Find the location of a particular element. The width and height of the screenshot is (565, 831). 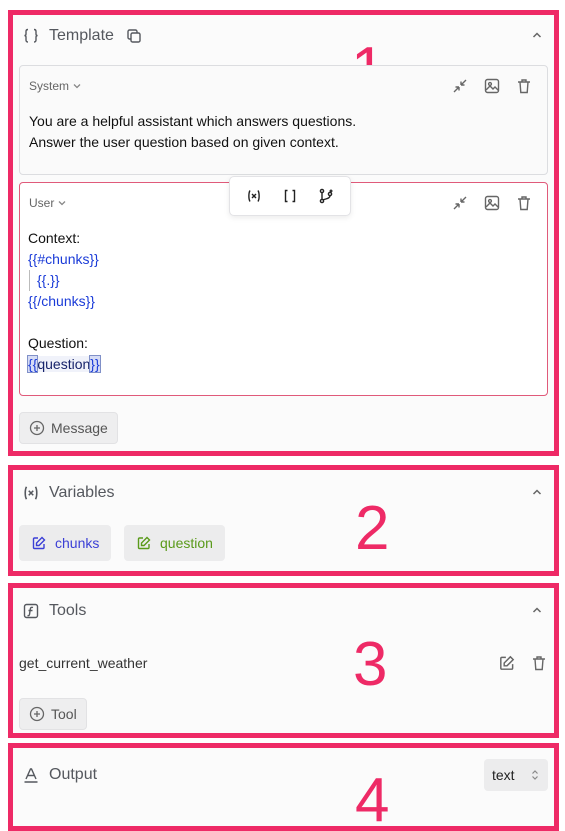

role-label: User is located at coordinates (42, 203).